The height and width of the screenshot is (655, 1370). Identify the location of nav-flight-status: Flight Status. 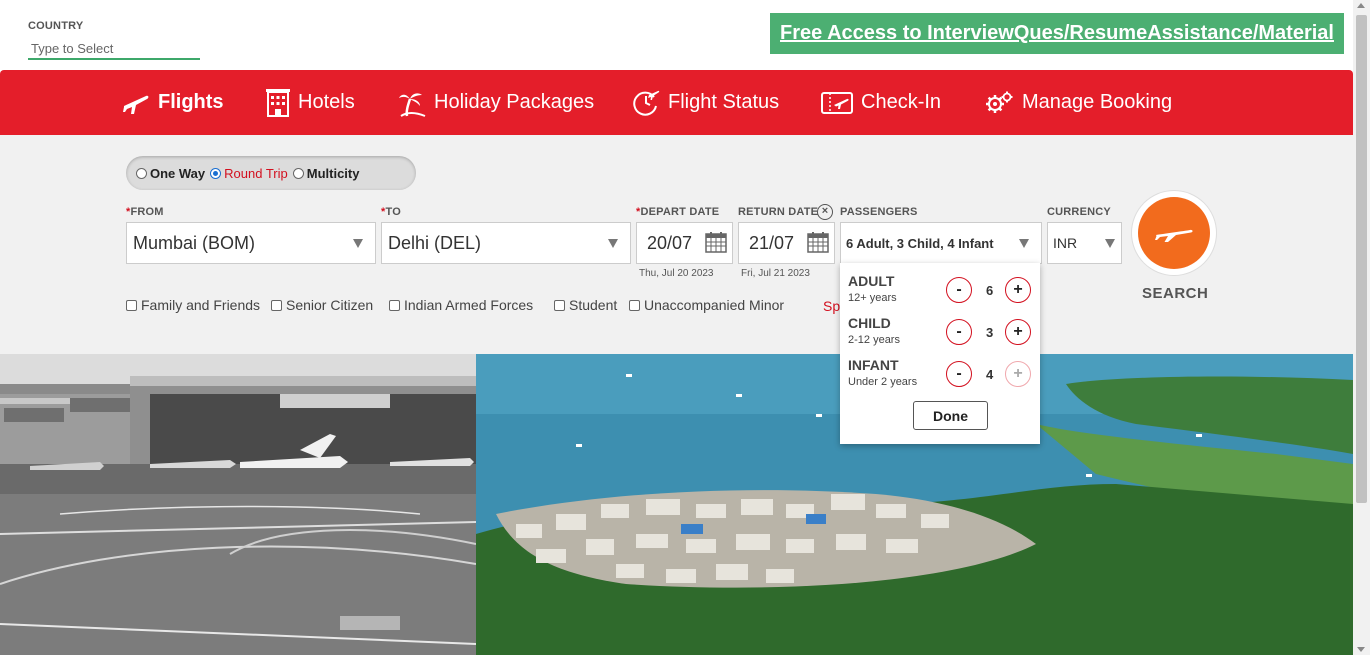
(705, 102).